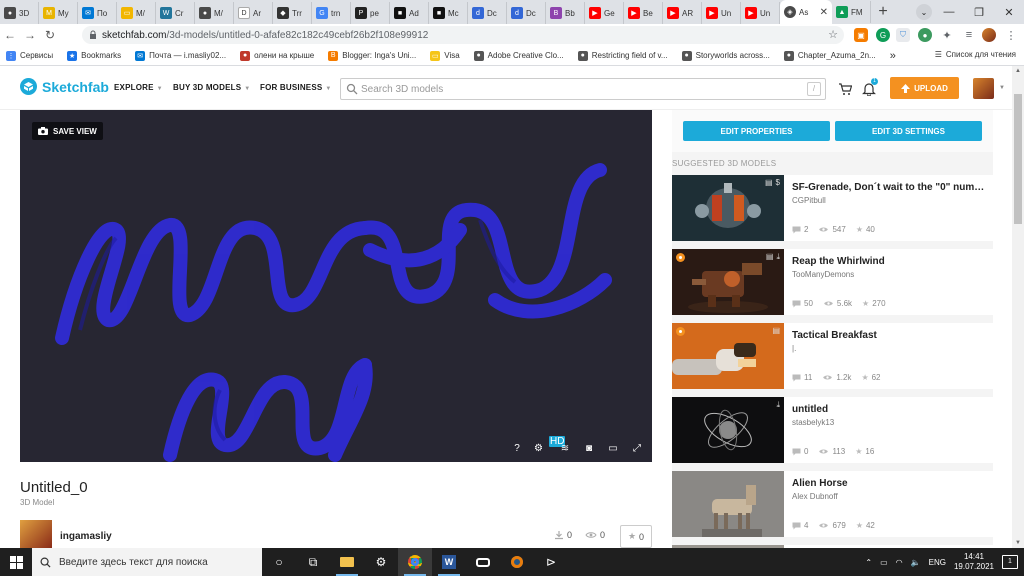 The width and height of the screenshot is (1024, 576). I want to click on browser-tab: ▶ Be, so click(643, 13).